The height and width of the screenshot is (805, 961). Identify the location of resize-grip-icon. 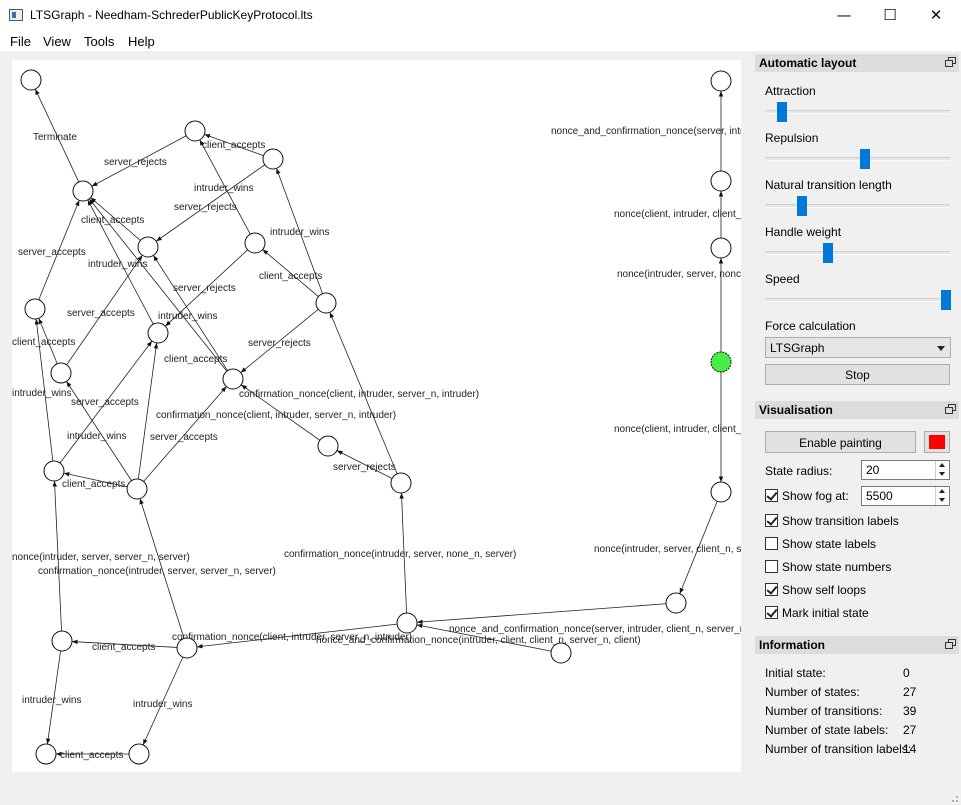
(954, 798).